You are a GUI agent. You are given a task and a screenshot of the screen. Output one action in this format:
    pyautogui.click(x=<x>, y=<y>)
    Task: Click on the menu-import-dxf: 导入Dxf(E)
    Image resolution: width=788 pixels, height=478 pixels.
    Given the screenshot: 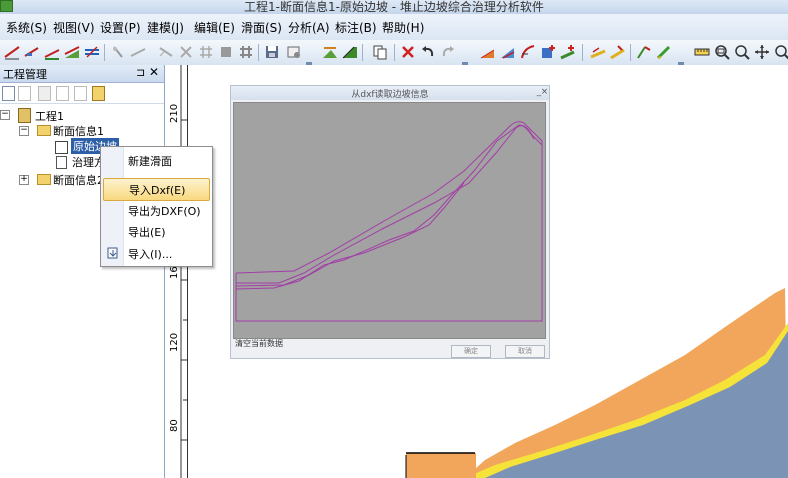 What is the action you would take?
    pyautogui.click(x=156, y=189)
    